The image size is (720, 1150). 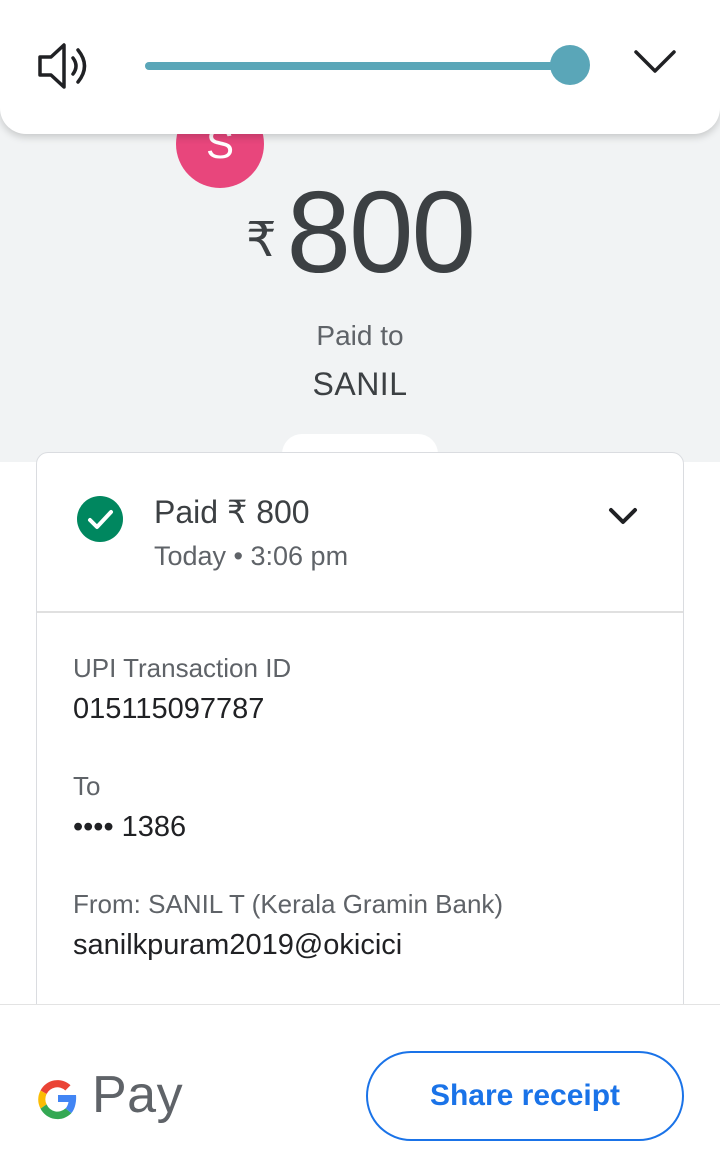 What do you see at coordinates (623, 516) in the screenshot?
I see `expand-chevron-icon` at bounding box center [623, 516].